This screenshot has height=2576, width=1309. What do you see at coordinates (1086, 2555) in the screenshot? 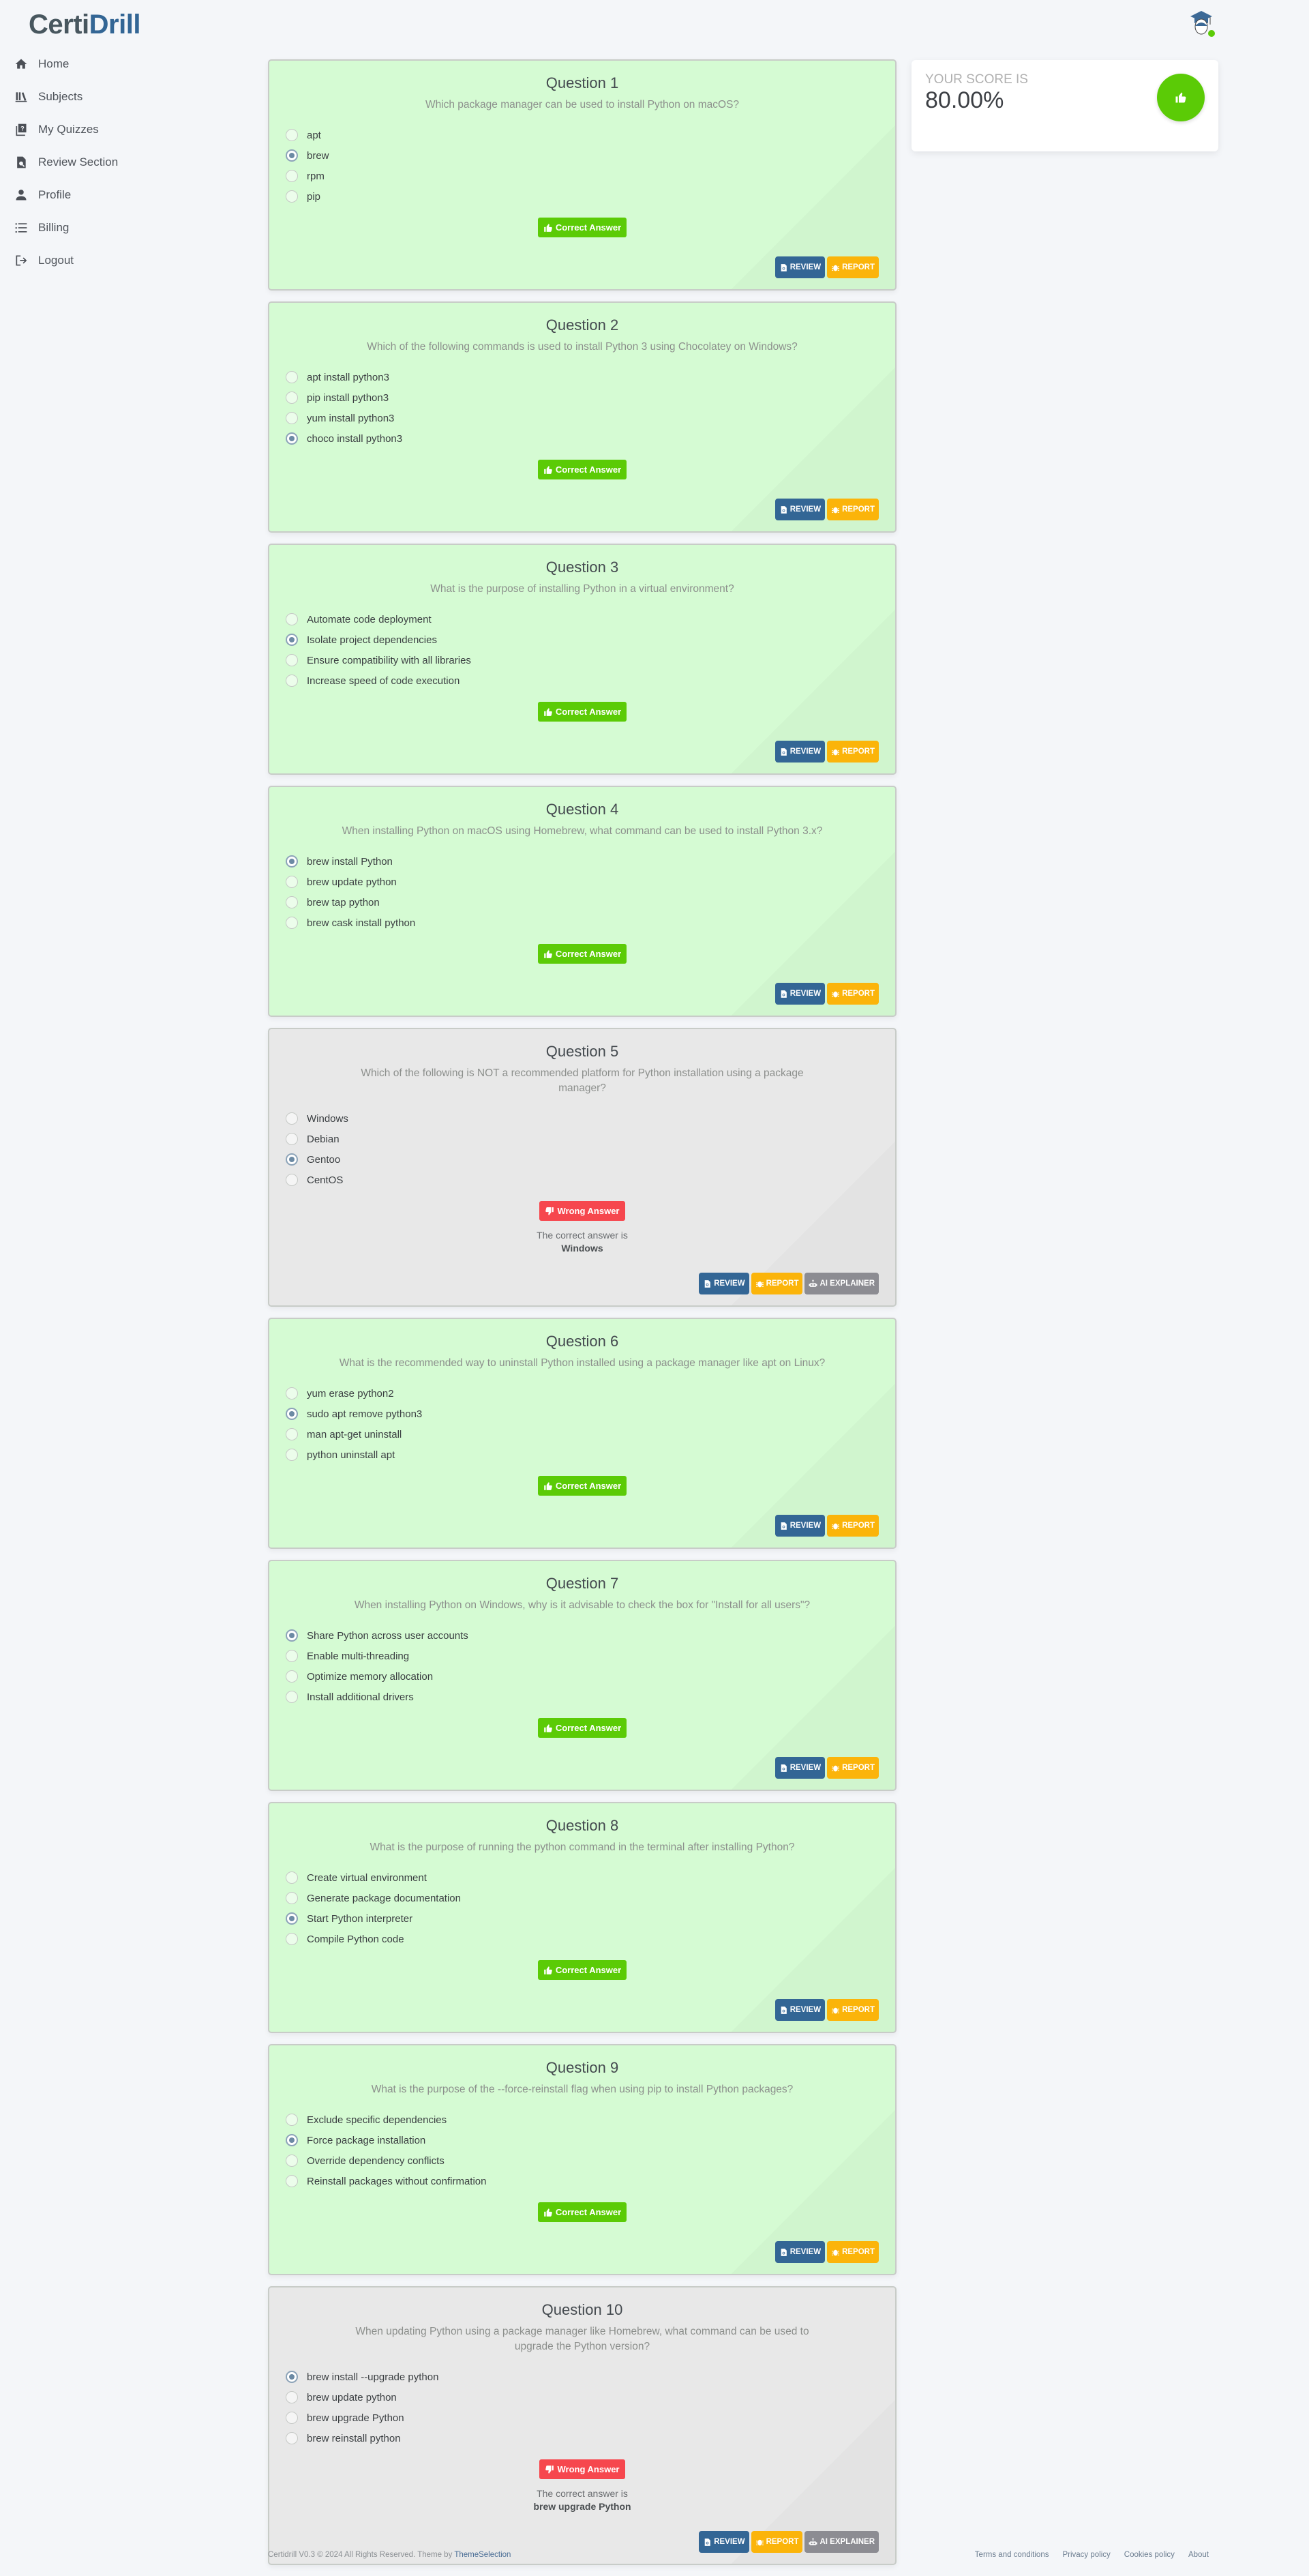
I see `footer-link-privacy: Privacy policy` at bounding box center [1086, 2555].